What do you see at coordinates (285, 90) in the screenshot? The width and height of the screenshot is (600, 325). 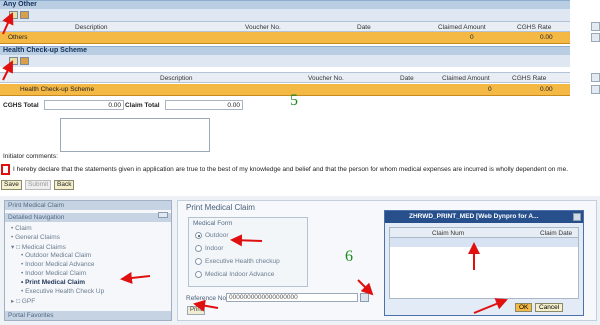 I see `table-row: Health Check-up Scheme 0 0.00` at bounding box center [285, 90].